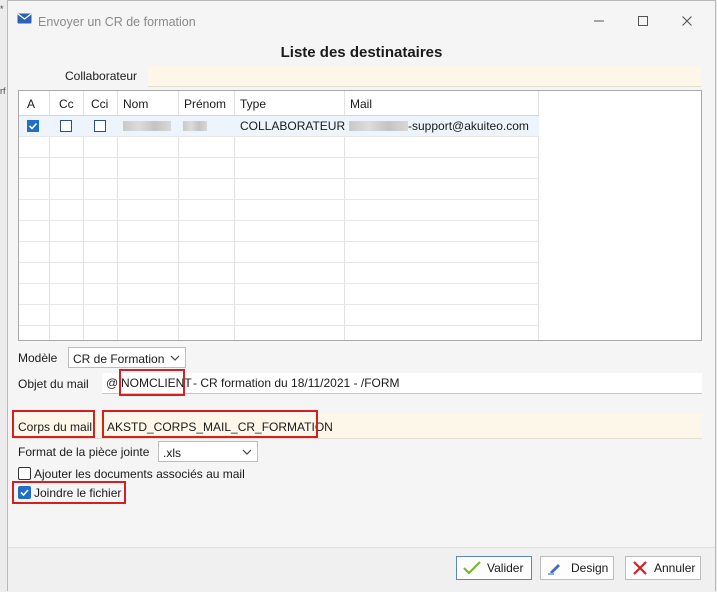 The height and width of the screenshot is (592, 717). What do you see at coordinates (494, 568) in the screenshot?
I see `valider-button: Valider` at bounding box center [494, 568].